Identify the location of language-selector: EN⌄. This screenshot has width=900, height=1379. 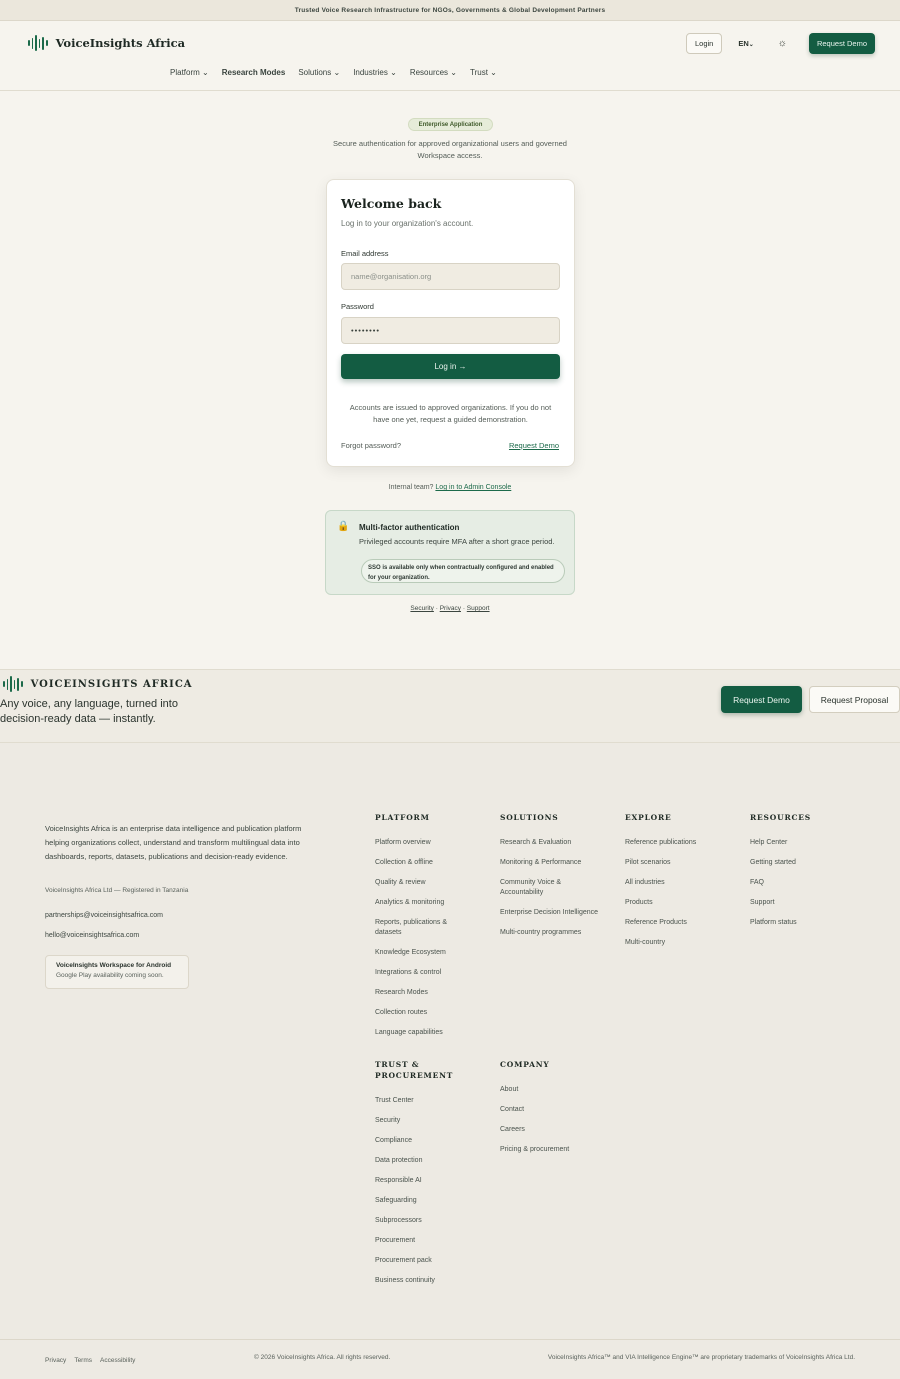
(745, 43).